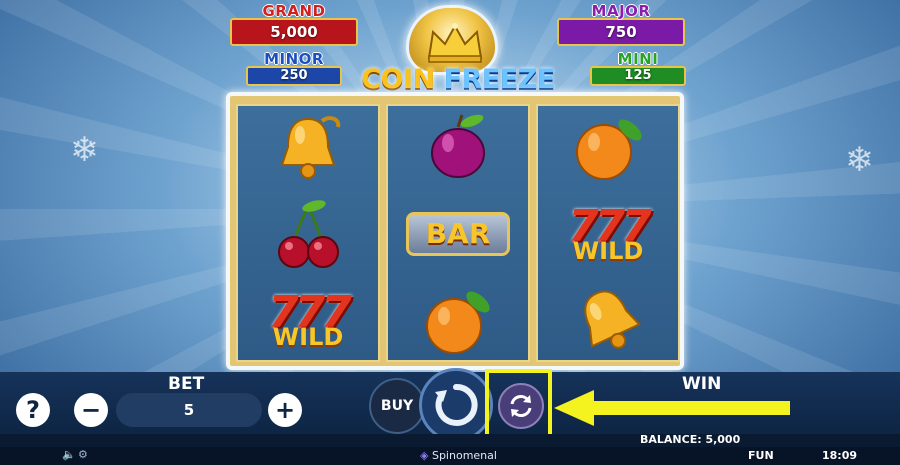 The image size is (900, 465). What do you see at coordinates (186, 384) in the screenshot?
I see `bet-label: BET` at bounding box center [186, 384].